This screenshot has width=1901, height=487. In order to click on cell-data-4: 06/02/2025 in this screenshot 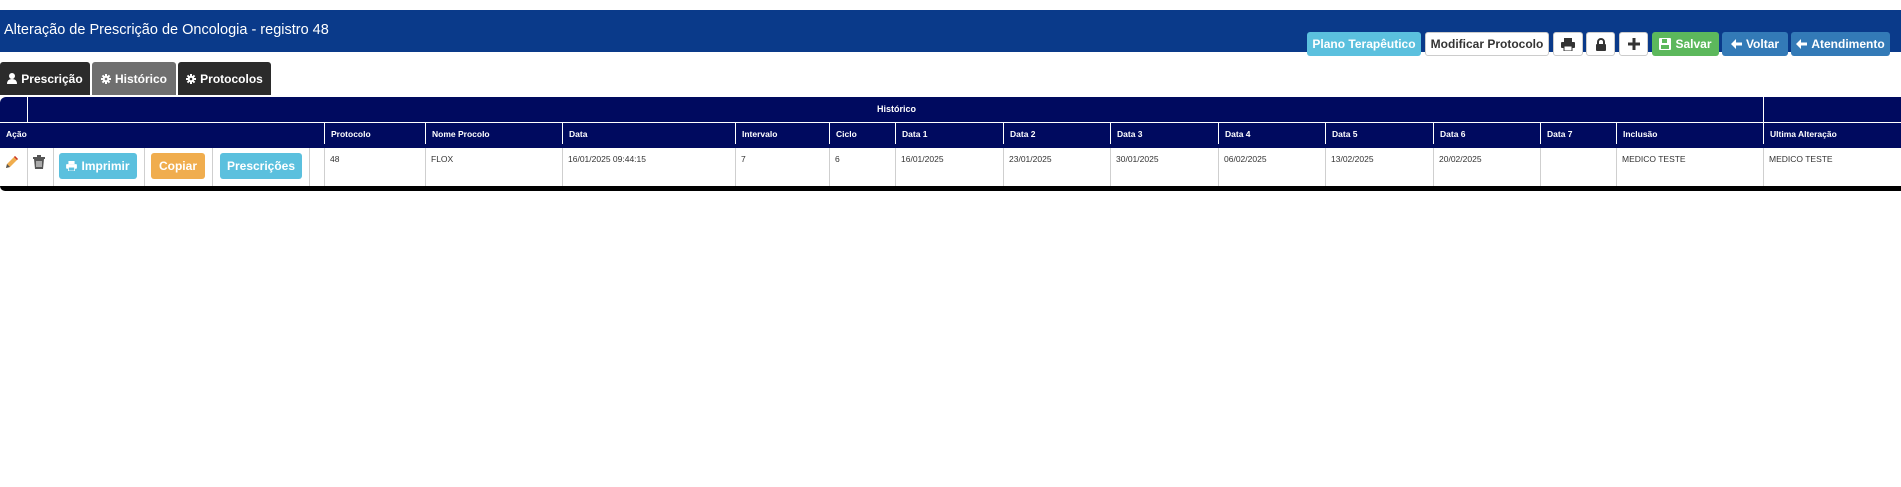, I will do `click(1271, 167)`.